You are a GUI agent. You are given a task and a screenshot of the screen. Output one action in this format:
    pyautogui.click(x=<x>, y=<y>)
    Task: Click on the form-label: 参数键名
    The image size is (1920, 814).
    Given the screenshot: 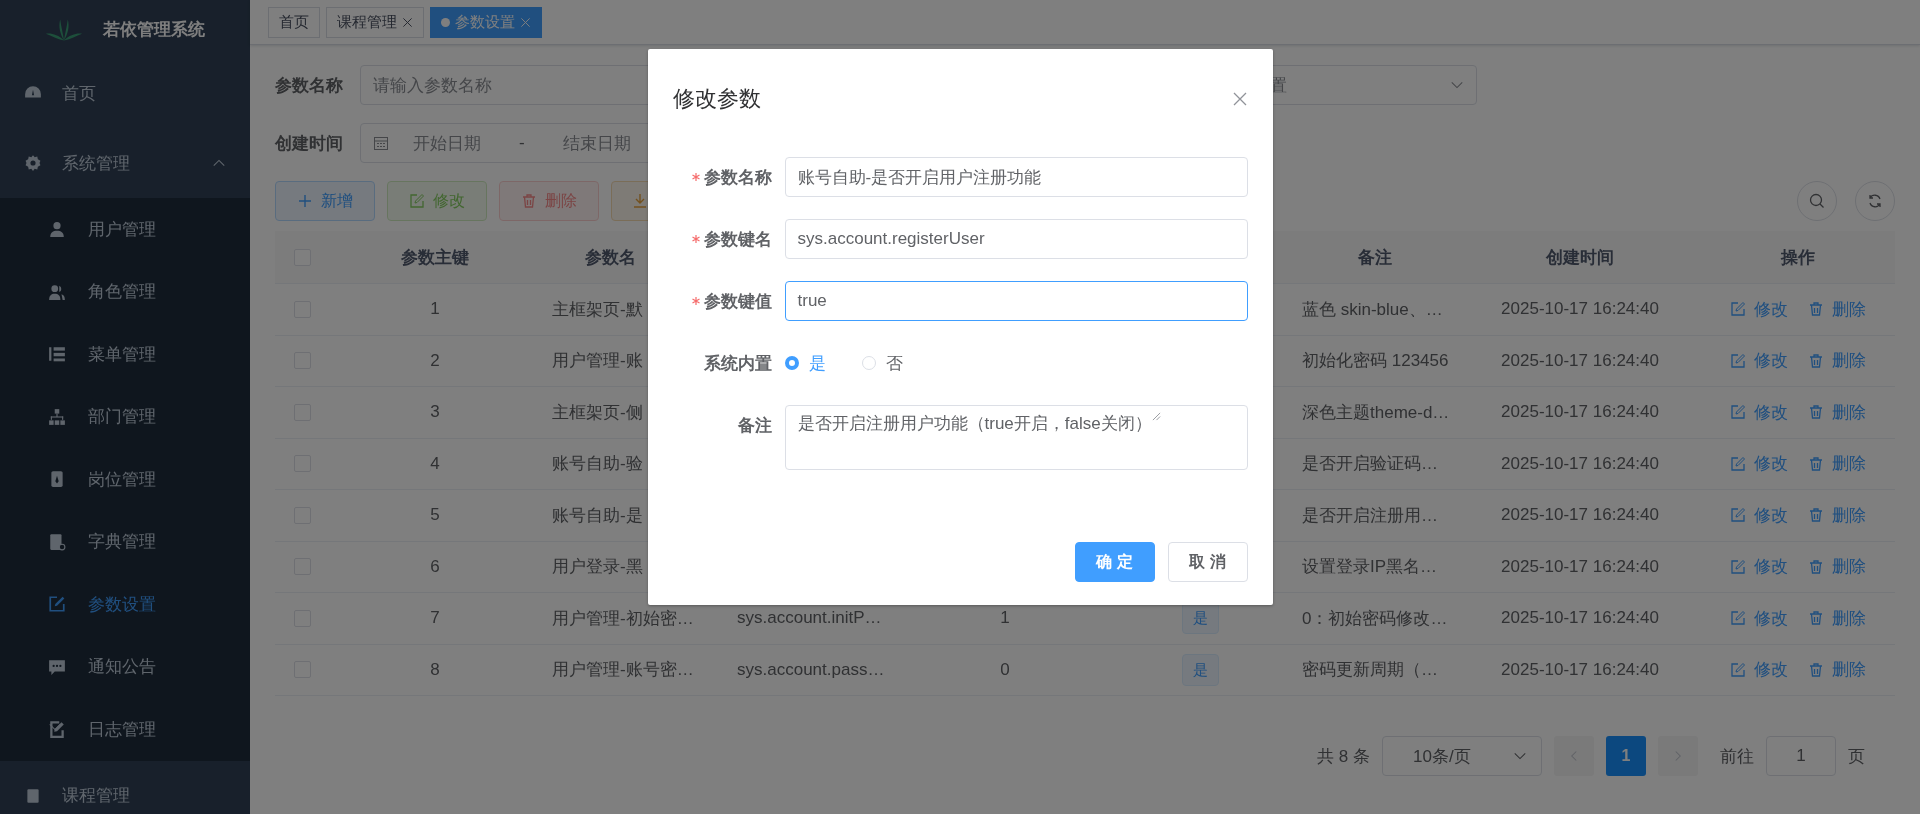 What is the action you would take?
    pyautogui.click(x=737, y=239)
    